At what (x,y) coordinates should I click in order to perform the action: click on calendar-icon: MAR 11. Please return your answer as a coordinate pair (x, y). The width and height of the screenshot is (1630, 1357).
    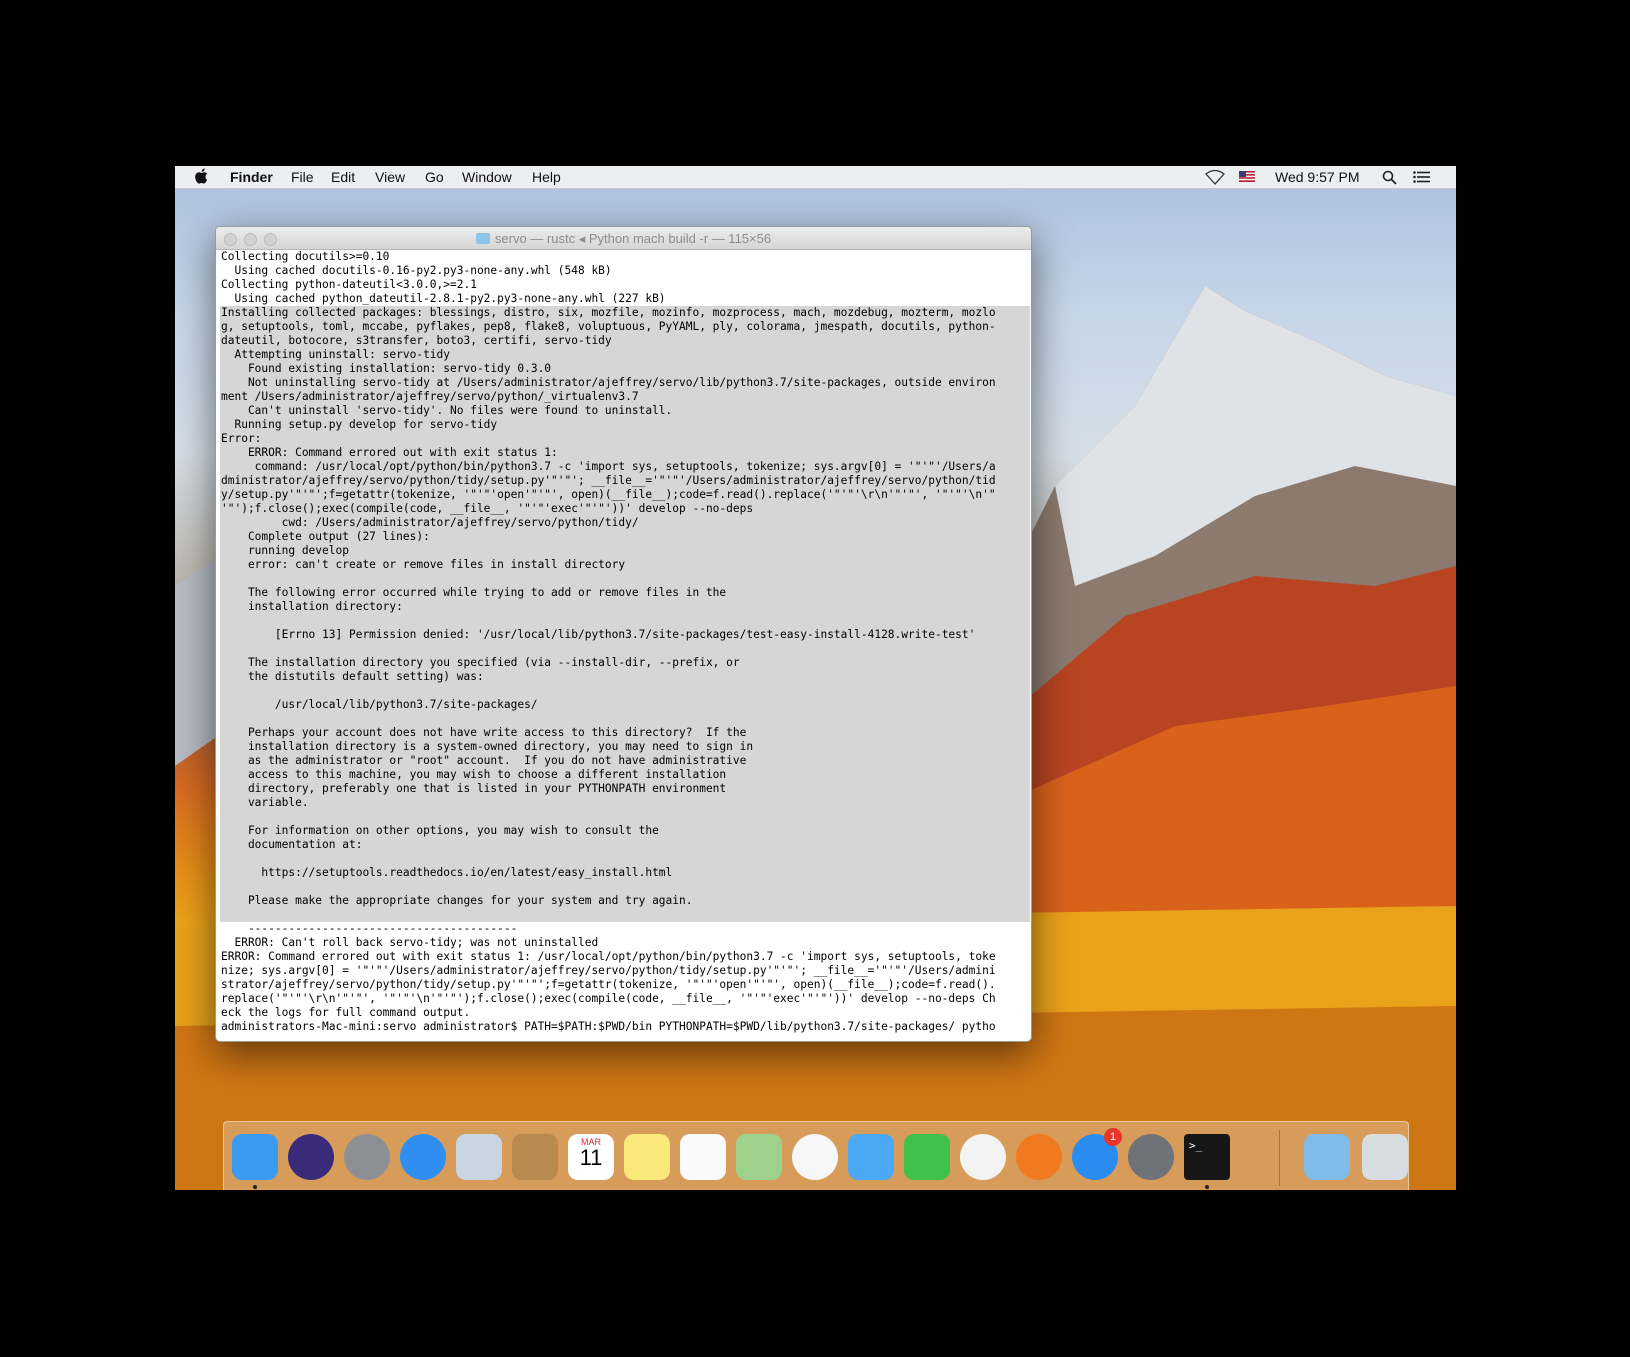
    Looking at the image, I should click on (591, 1157).